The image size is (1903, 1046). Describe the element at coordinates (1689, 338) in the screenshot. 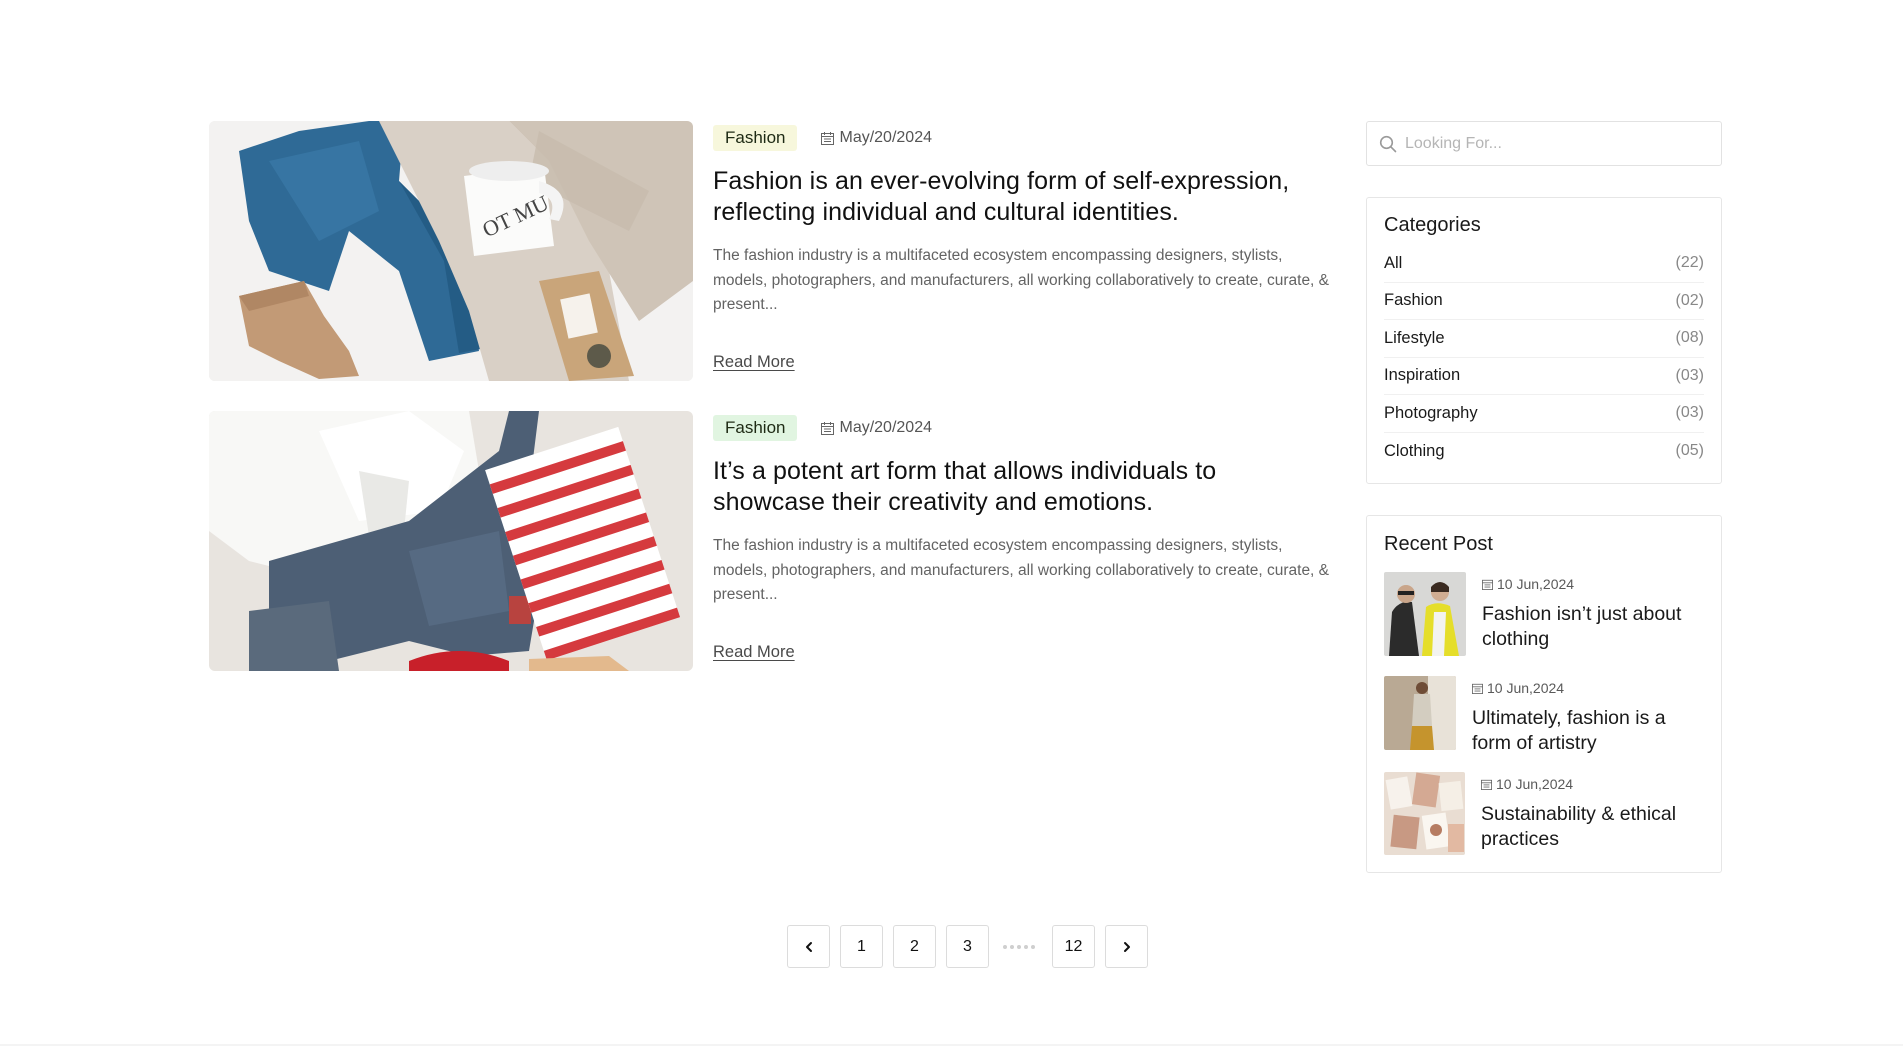

I see `category-count: (08)` at that location.